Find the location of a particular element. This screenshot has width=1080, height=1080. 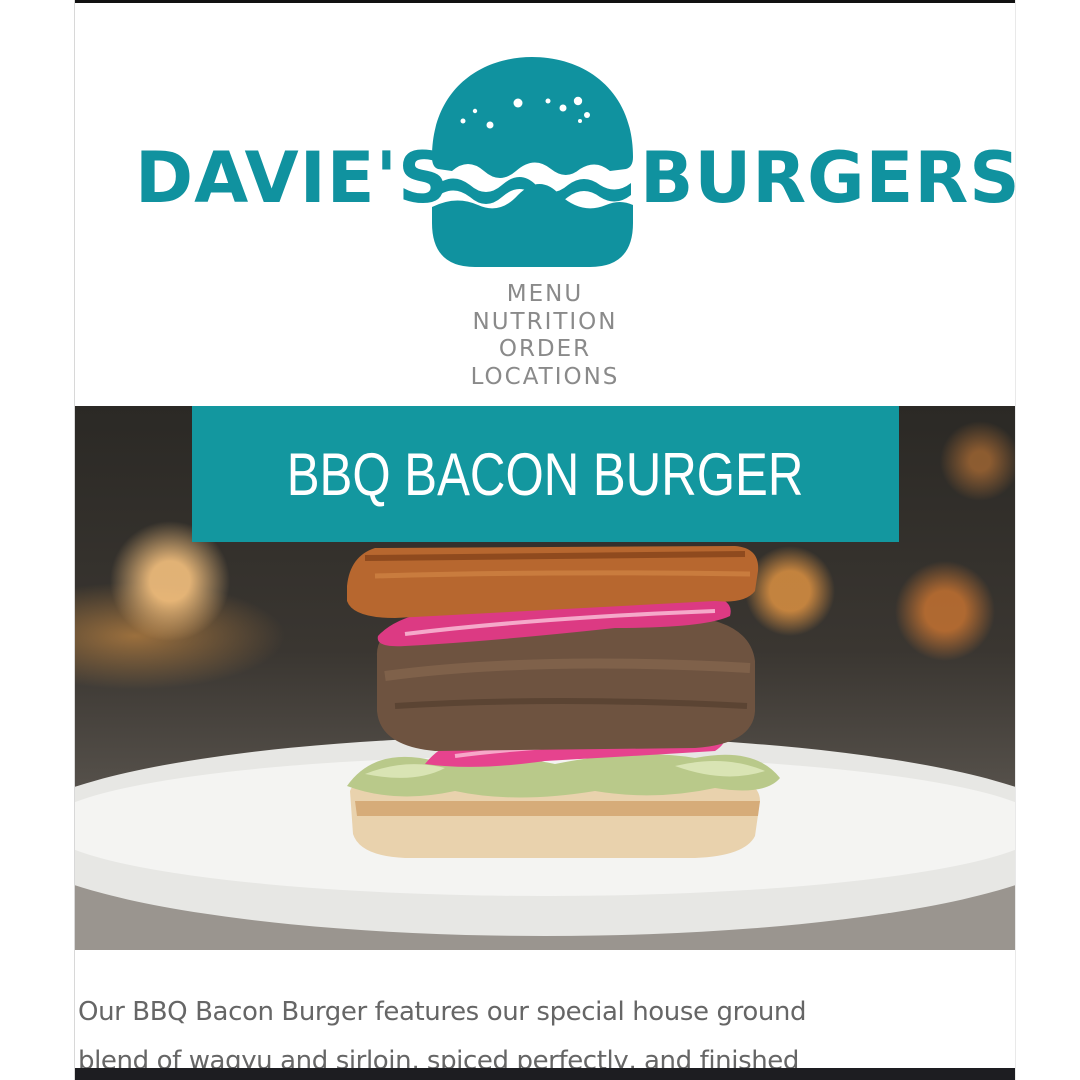

nav-item-nutrition: NUTRITION is located at coordinates (545, 323).